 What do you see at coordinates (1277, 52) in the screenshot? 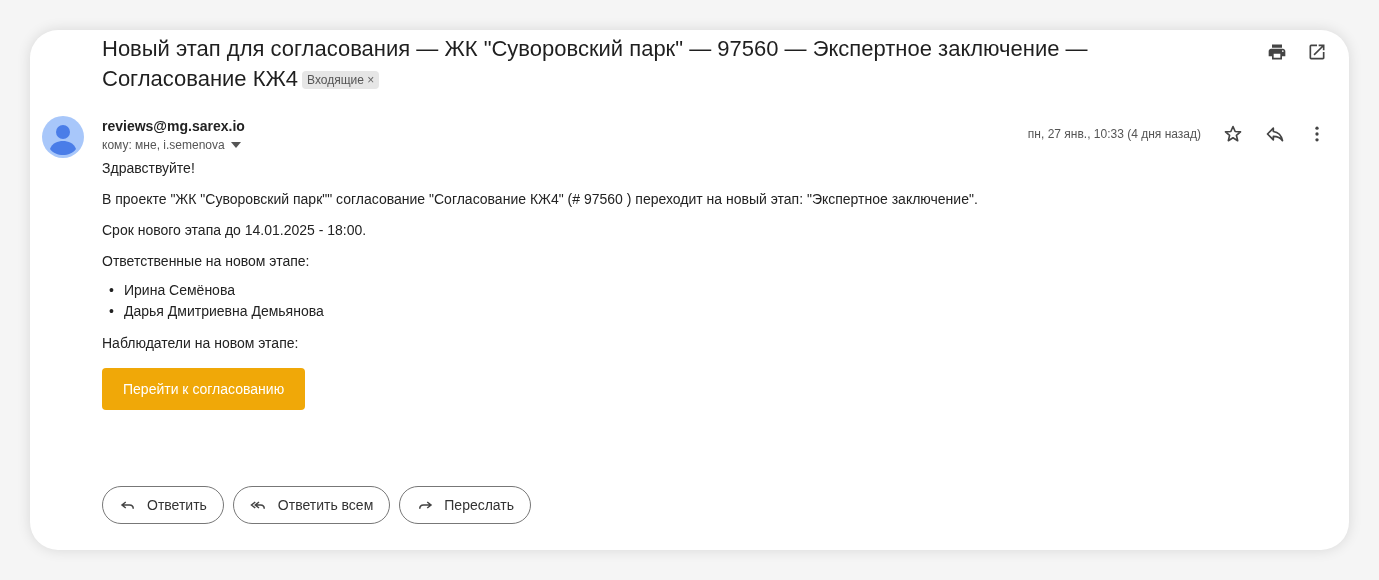
I see `print-icon` at bounding box center [1277, 52].